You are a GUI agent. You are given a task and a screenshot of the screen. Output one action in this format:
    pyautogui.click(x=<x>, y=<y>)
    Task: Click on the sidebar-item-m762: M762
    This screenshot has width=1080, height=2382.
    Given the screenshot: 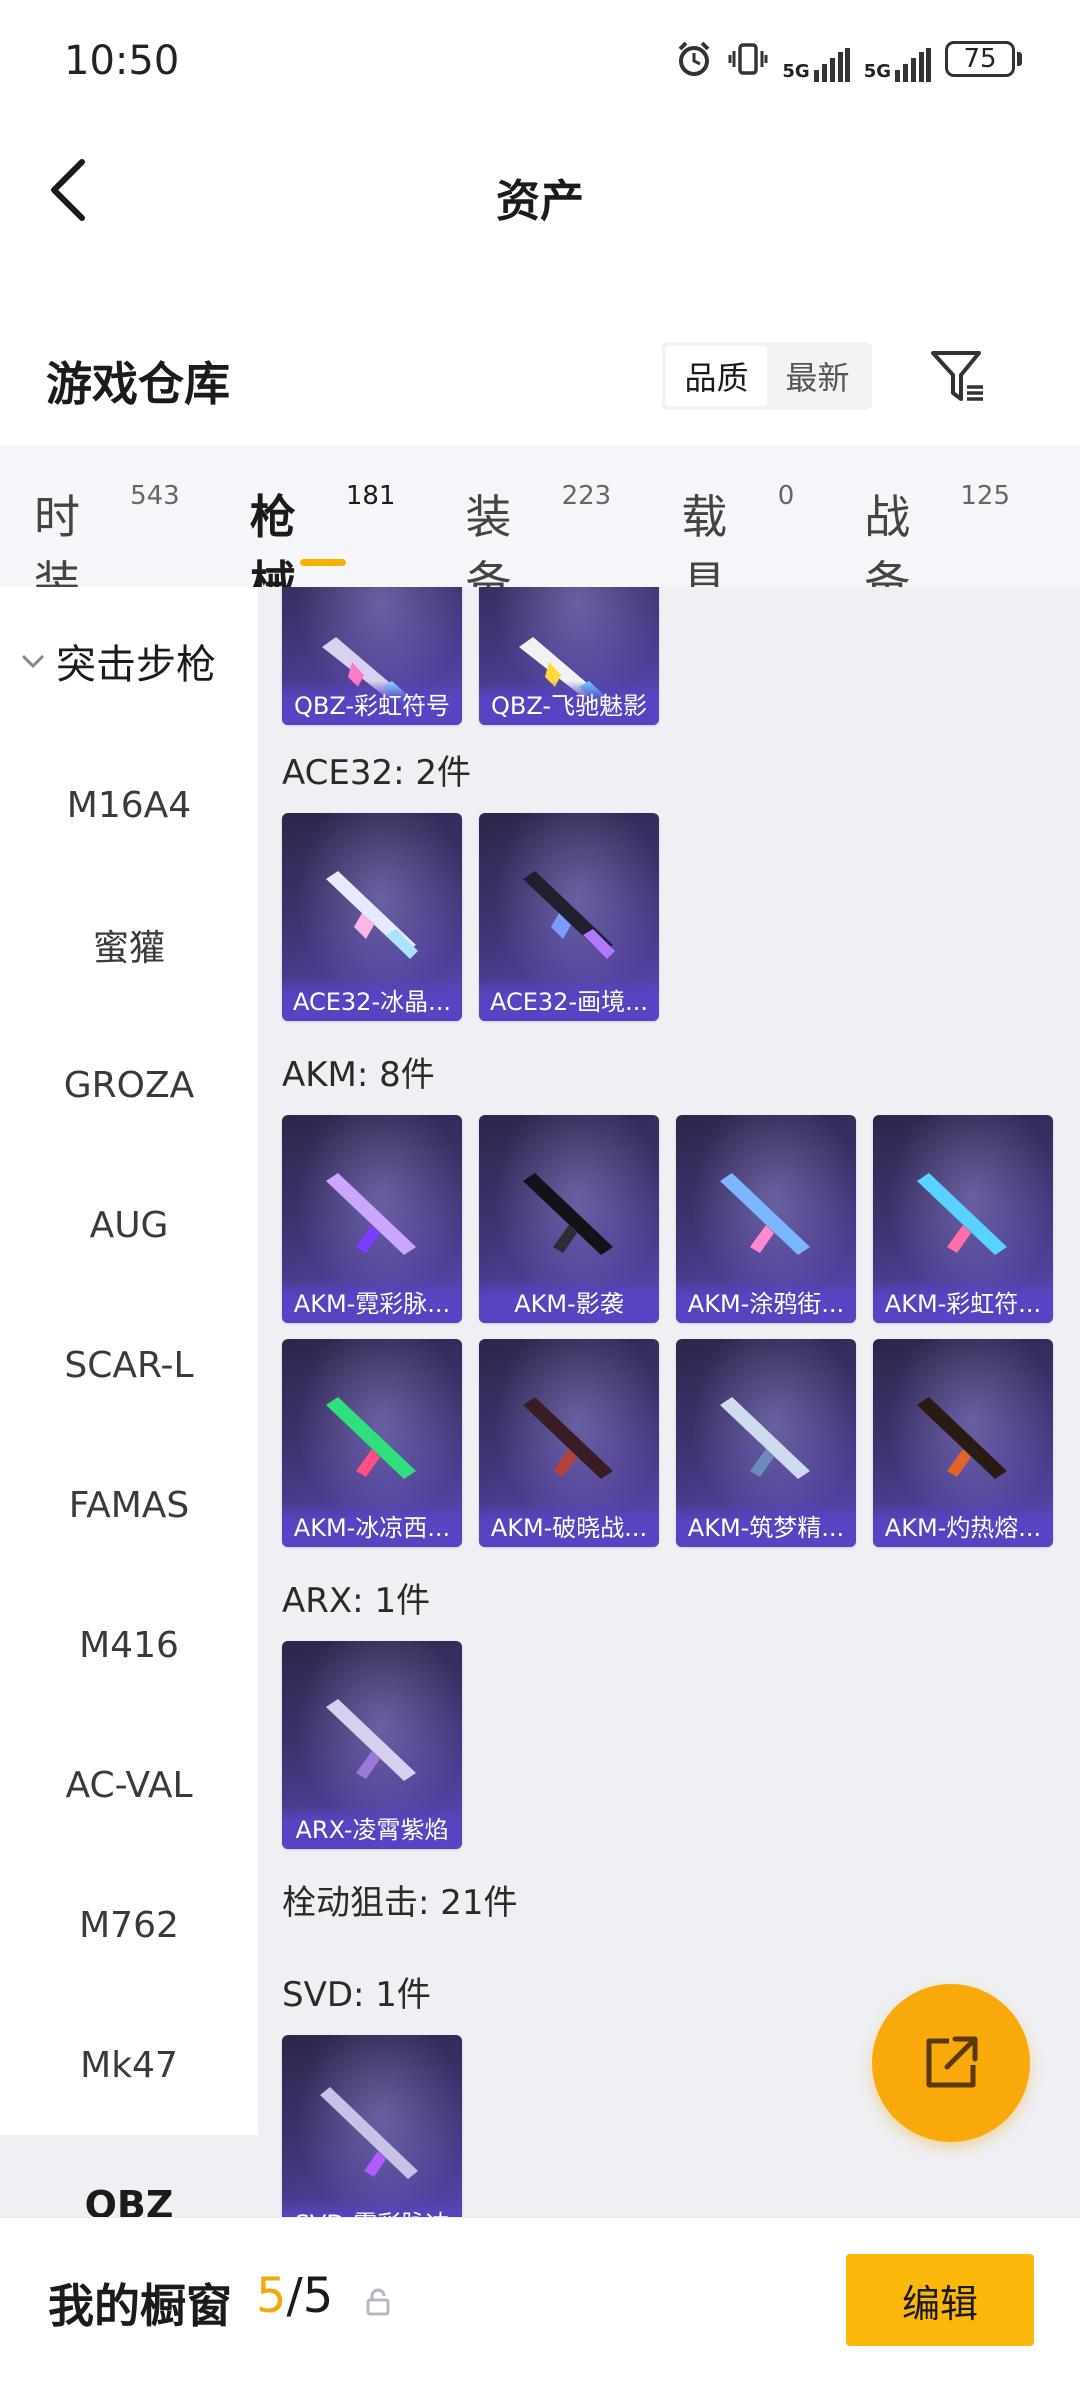 What is the action you would take?
    pyautogui.click(x=129, y=1925)
    